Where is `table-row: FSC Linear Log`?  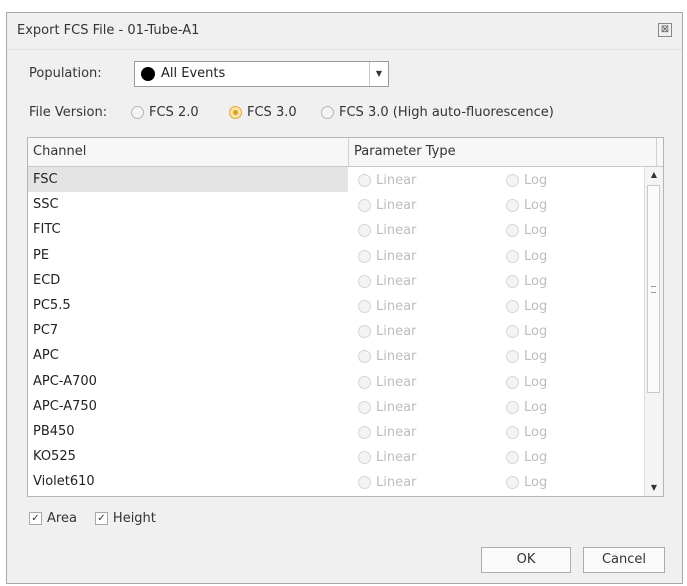 table-row: FSC Linear Log is located at coordinates (337, 180).